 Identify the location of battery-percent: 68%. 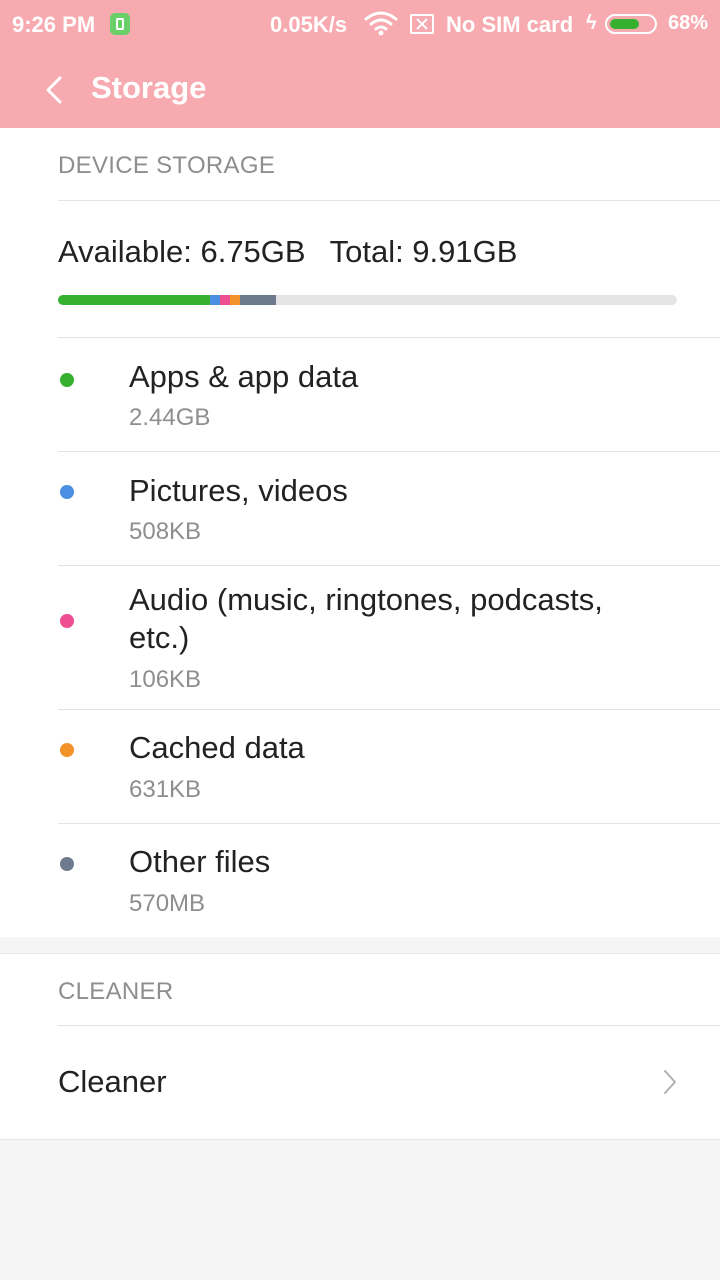
(688, 23).